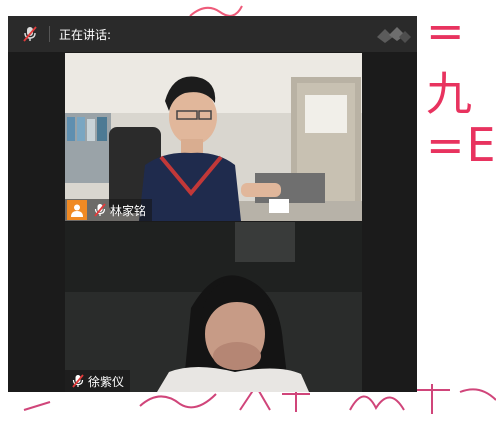  Describe the element at coordinates (212, 34) in the screenshot. I see `title-bar: 正在讲话:` at that location.